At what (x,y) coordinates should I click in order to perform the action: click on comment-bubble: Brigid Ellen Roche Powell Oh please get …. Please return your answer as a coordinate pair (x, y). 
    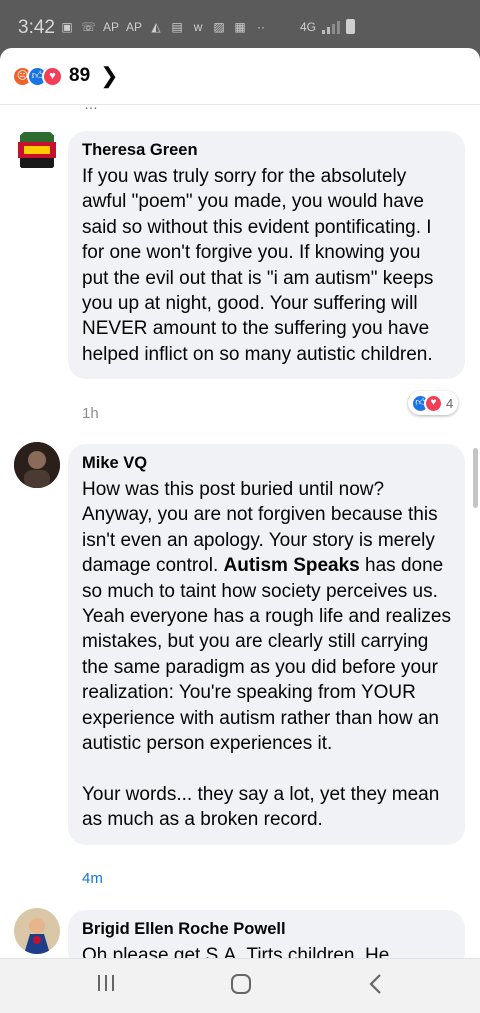
    Looking at the image, I should click on (266, 934).